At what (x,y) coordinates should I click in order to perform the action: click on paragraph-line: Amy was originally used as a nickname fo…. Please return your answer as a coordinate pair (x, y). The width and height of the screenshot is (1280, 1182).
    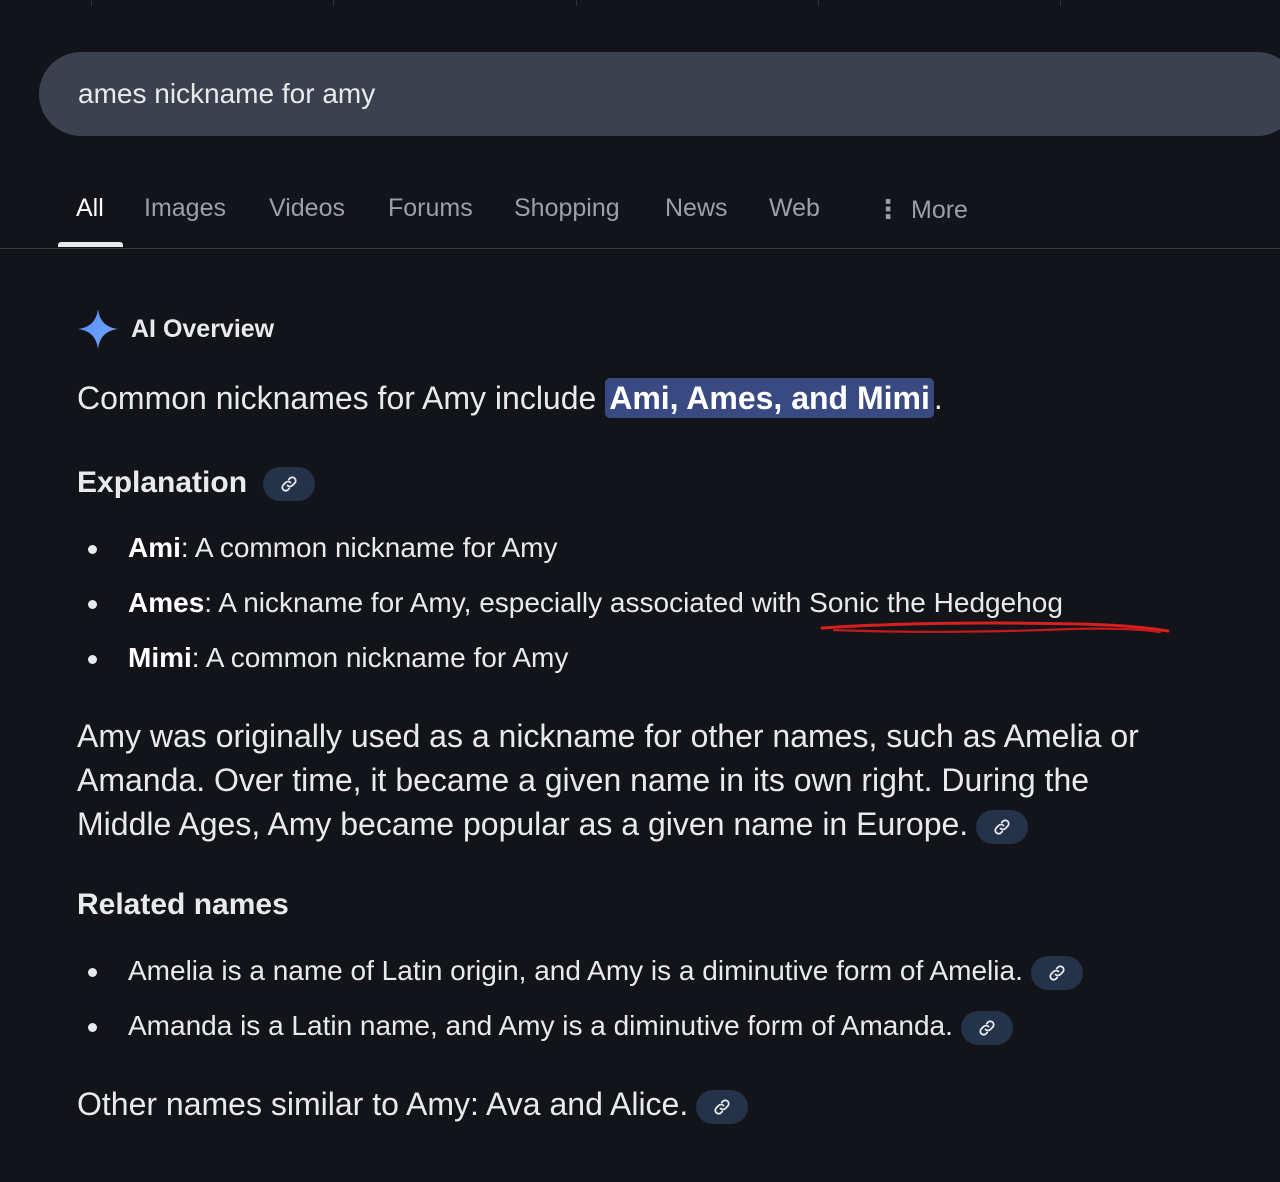
    Looking at the image, I should click on (608, 736).